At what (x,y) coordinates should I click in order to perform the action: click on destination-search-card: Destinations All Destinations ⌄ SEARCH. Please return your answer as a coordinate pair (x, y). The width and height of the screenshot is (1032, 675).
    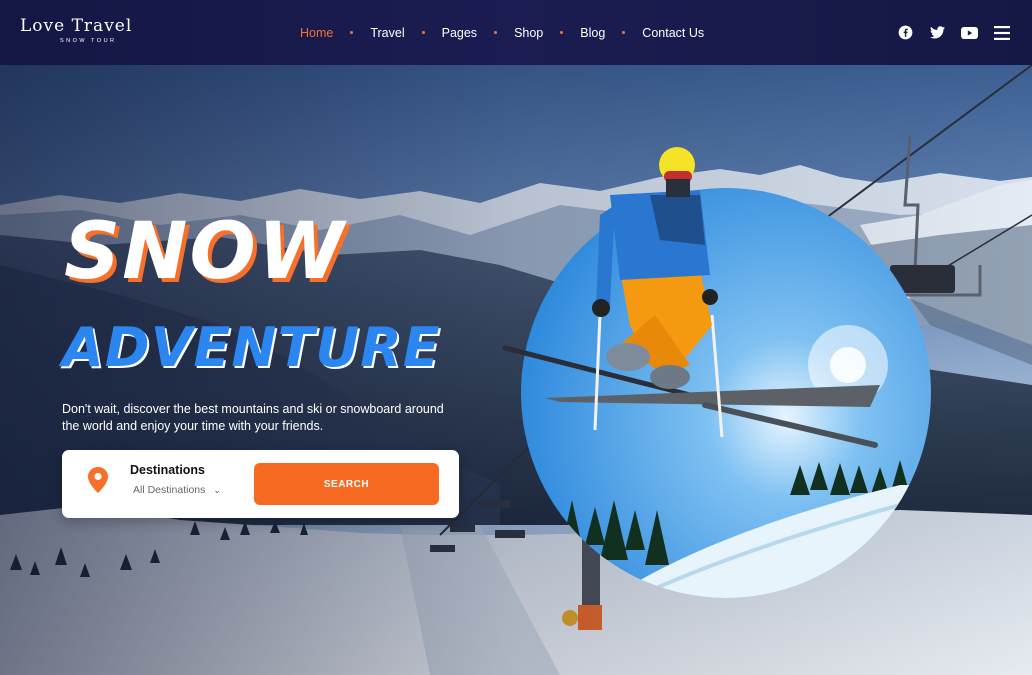
    Looking at the image, I should click on (260, 484).